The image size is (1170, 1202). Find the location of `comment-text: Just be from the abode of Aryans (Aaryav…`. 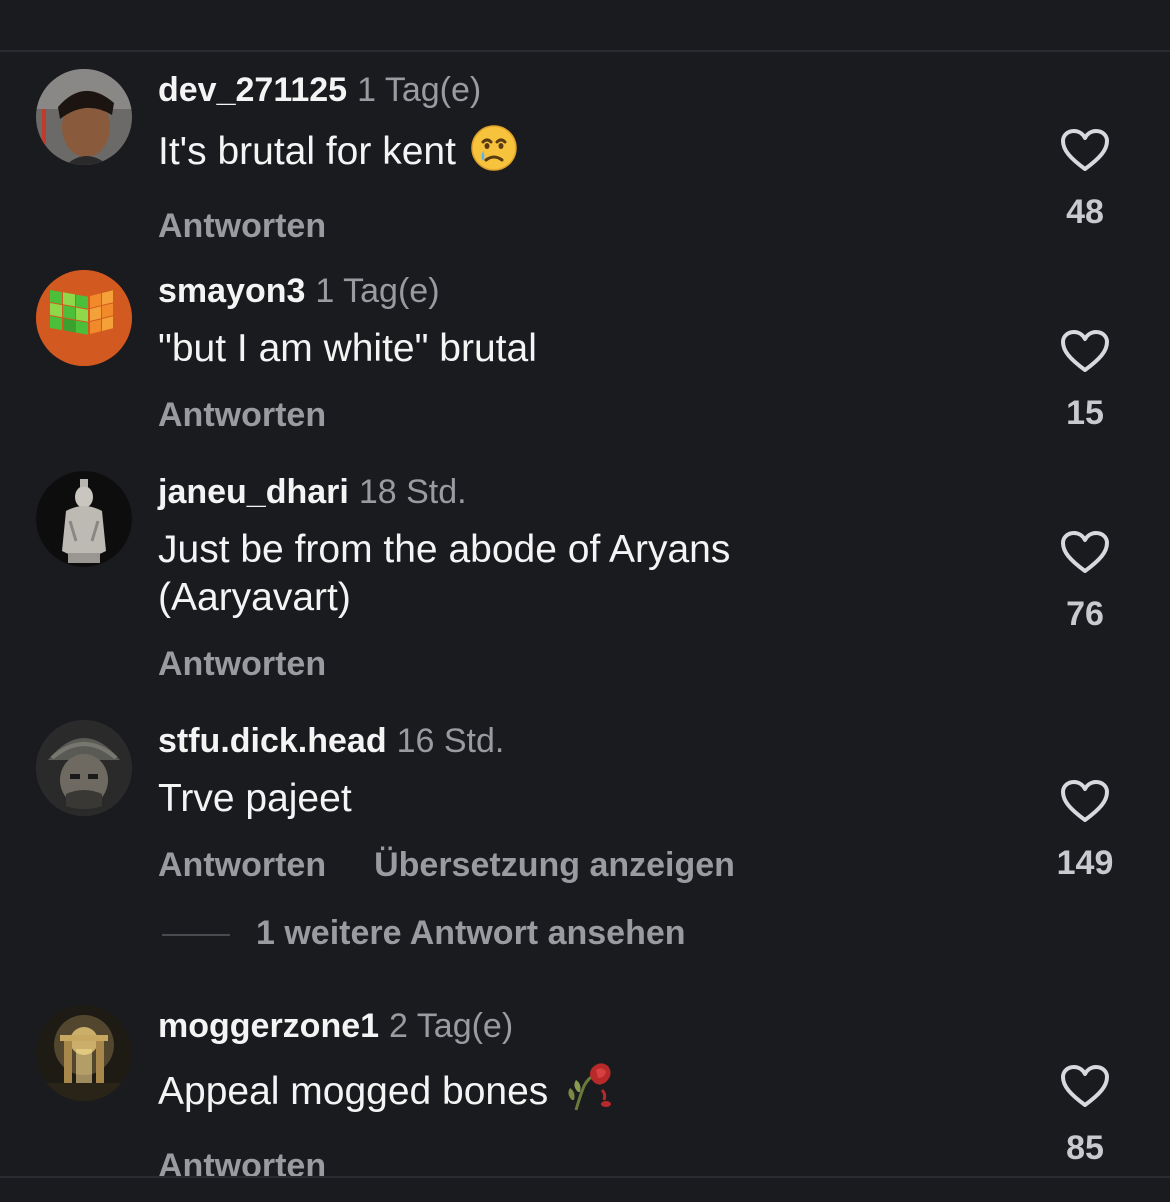

comment-text: Just be from the abode of Aryans (Aaryav… is located at coordinates (444, 573).